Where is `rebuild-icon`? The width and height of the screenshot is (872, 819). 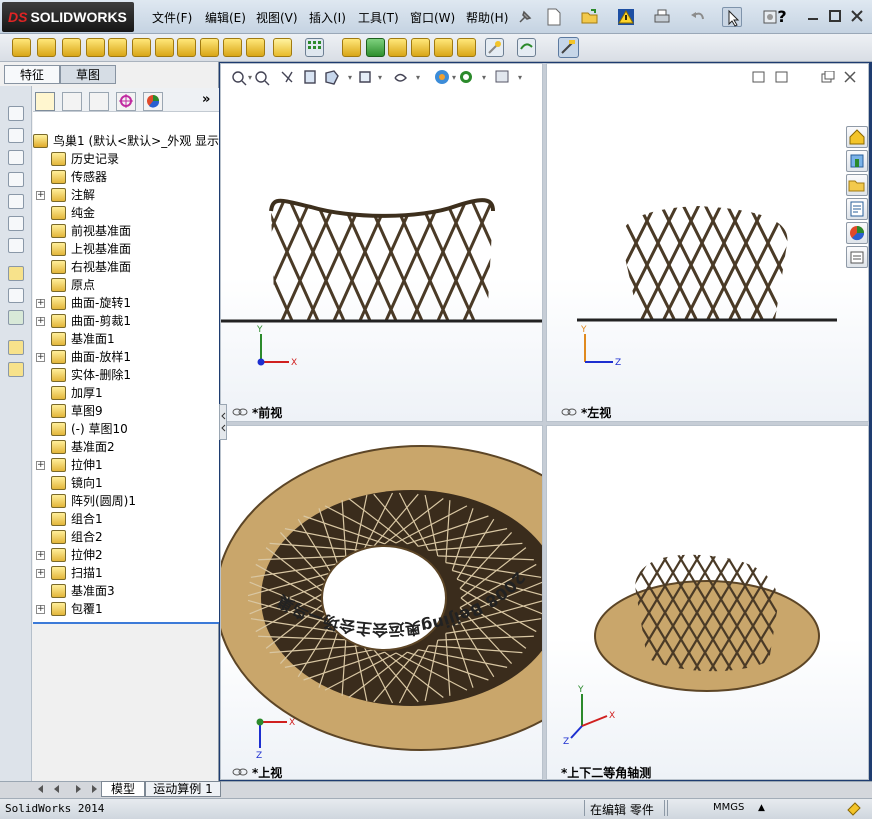
rebuild-icon is located at coordinates (854, 808).